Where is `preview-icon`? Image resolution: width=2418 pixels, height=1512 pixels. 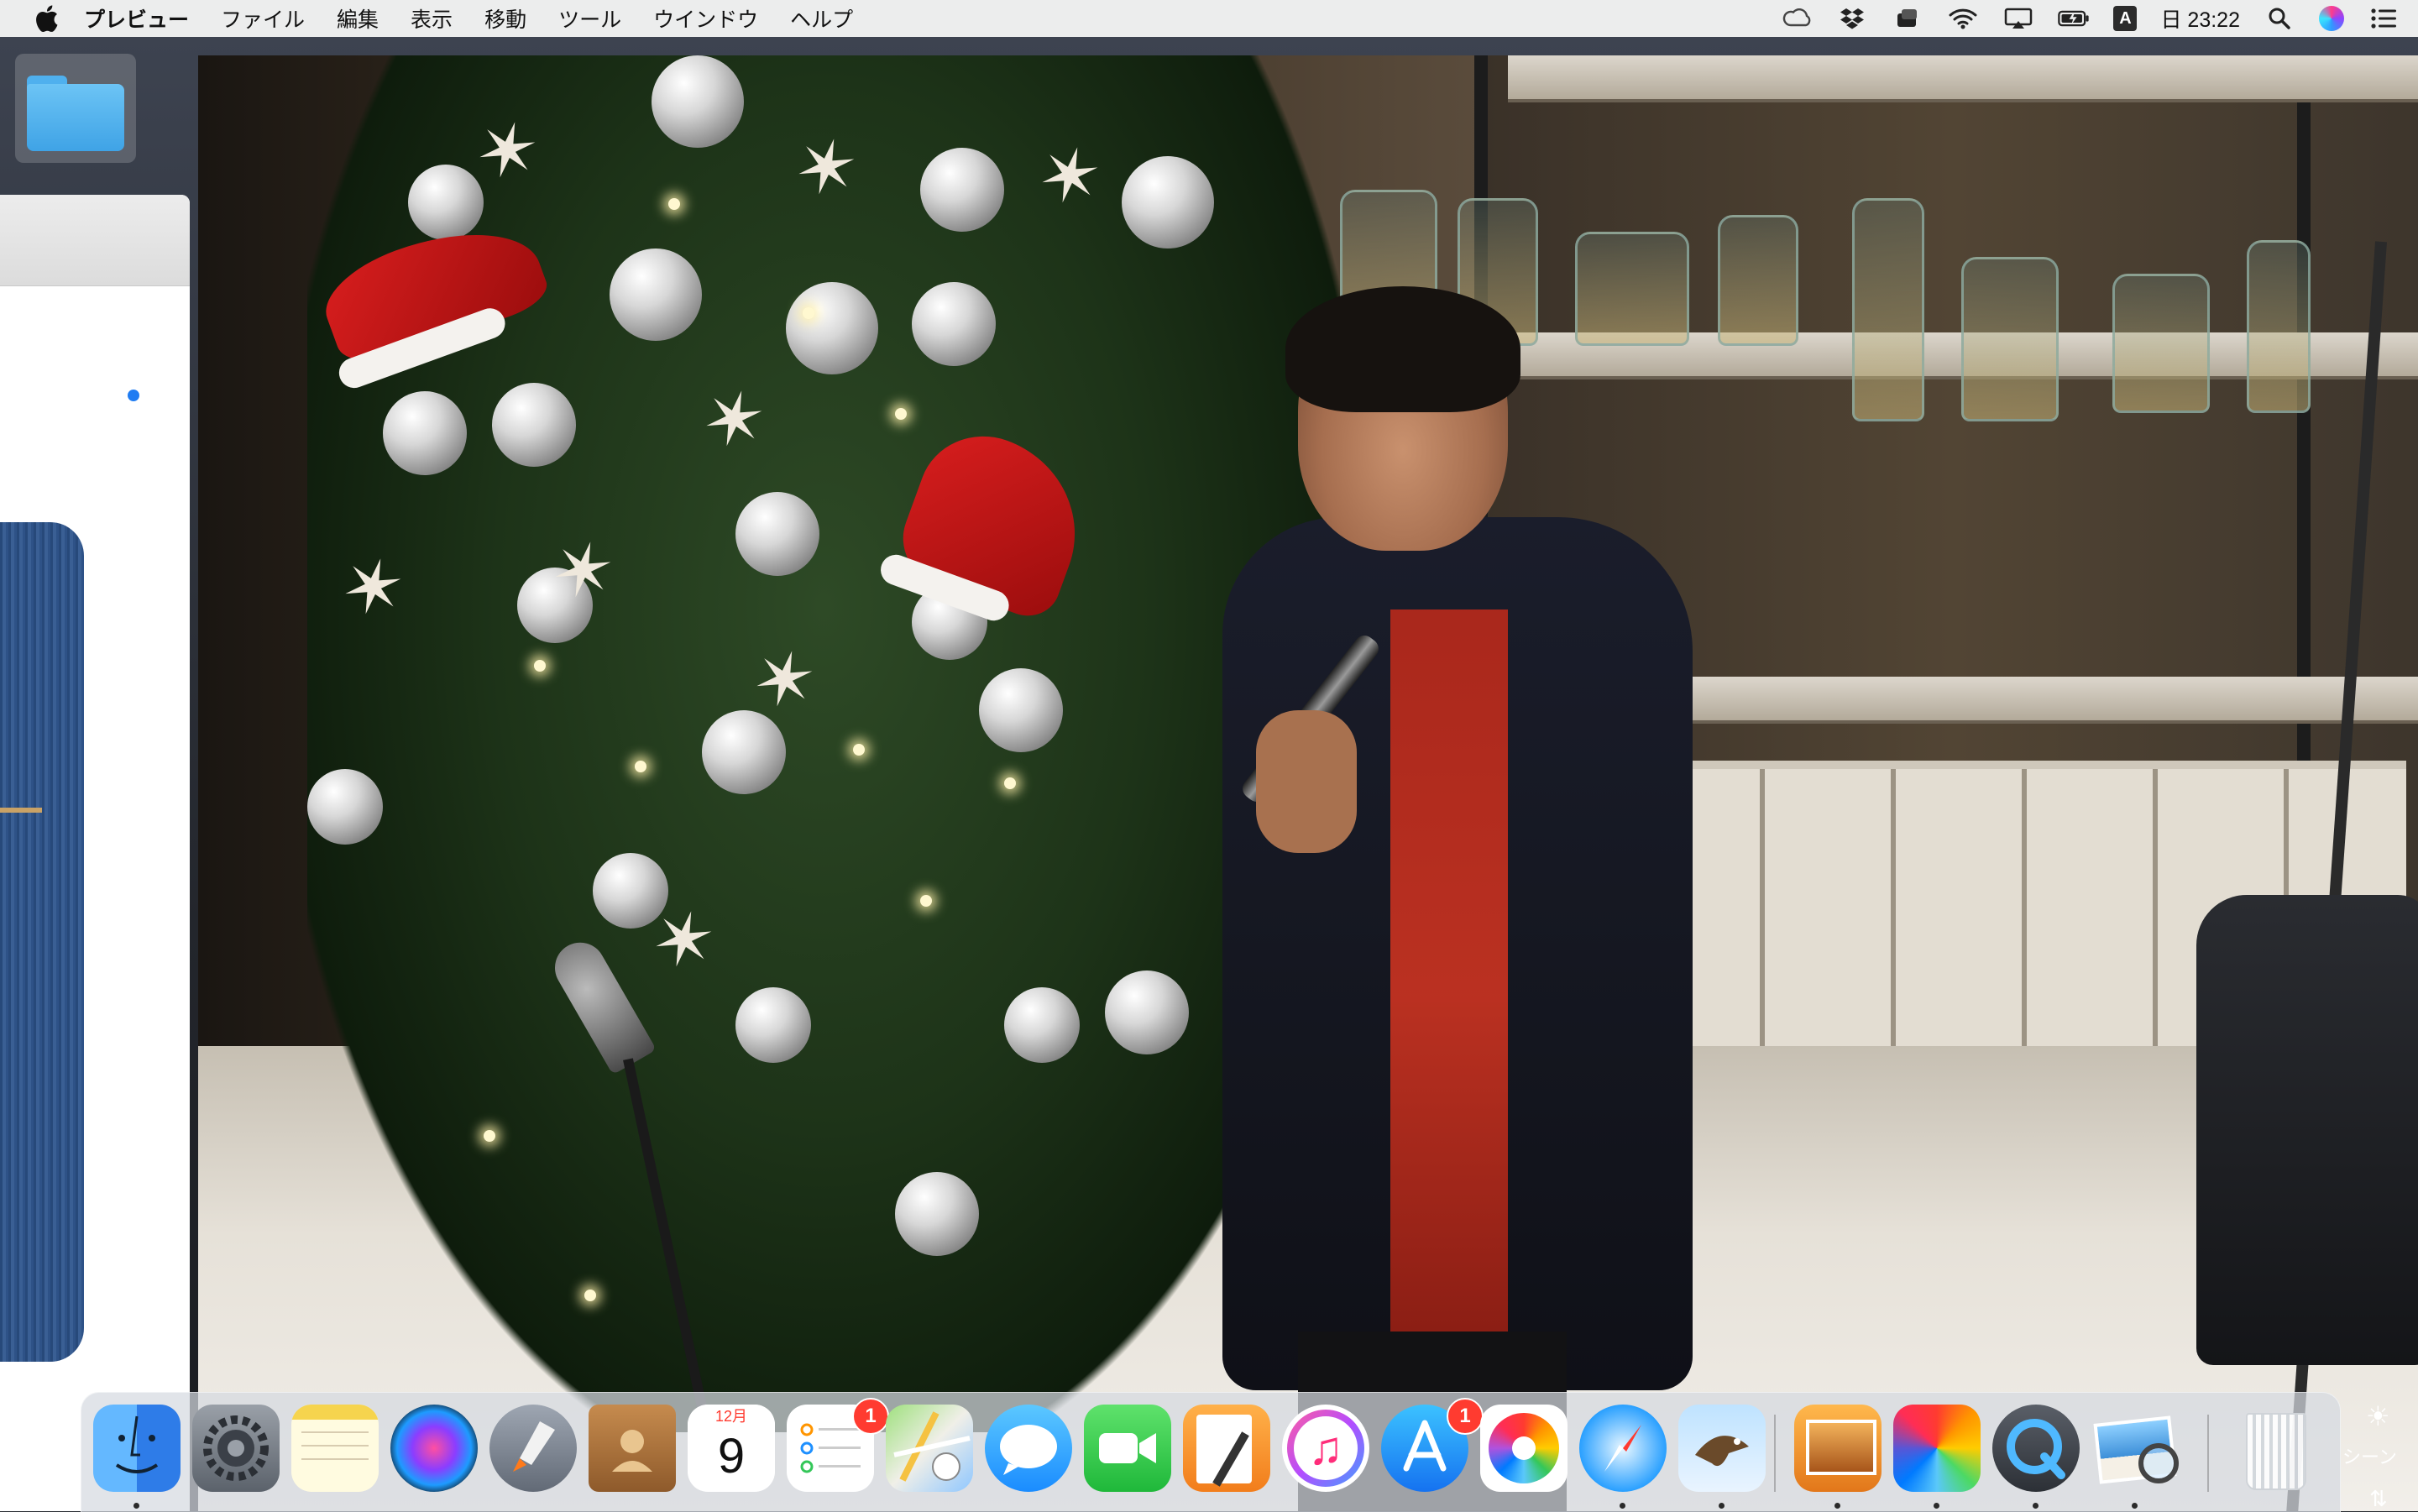 preview-icon is located at coordinates (2135, 1448).